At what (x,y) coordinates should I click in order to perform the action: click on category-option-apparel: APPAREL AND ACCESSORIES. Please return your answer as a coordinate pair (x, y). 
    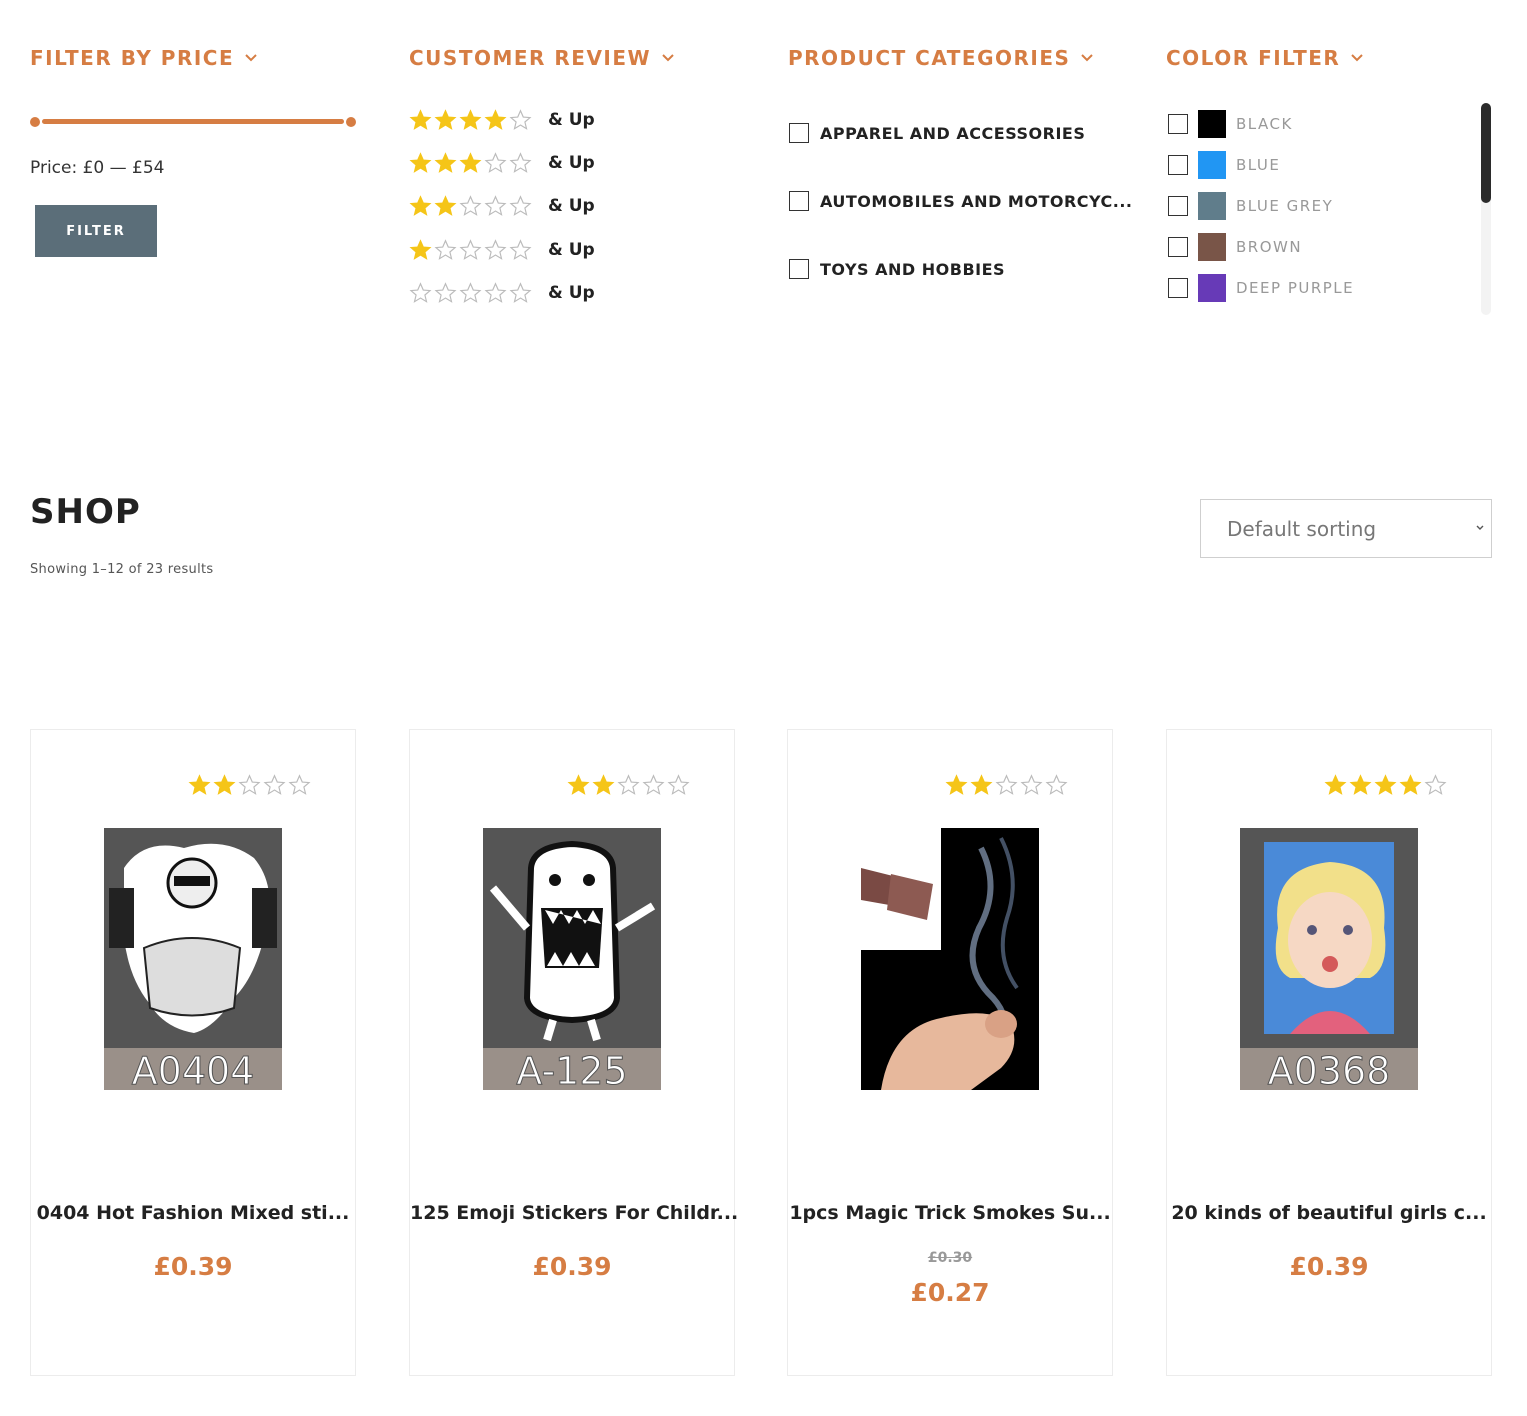
    Looking at the image, I should click on (937, 133).